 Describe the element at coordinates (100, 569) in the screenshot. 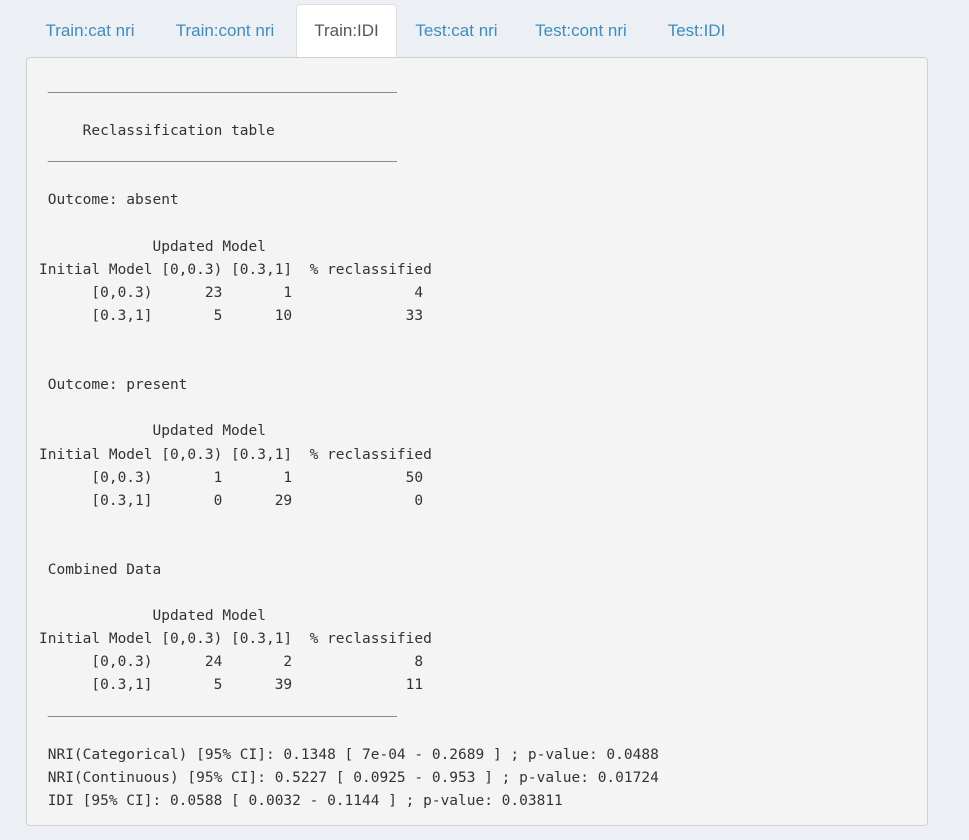

I see `combined-data-label: Combined Data` at that location.